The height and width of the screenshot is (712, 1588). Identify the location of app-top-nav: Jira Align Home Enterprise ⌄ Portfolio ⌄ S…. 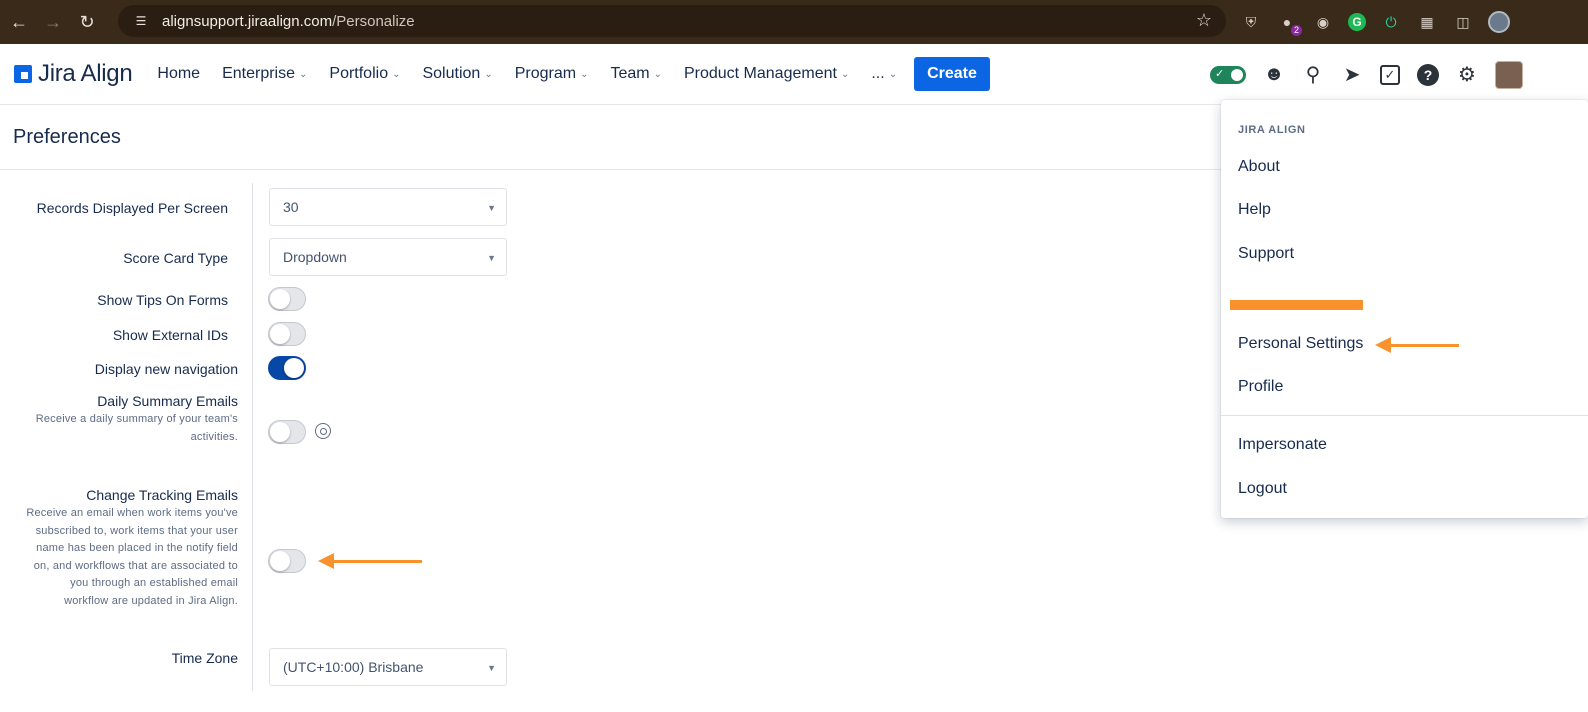
(794, 74).